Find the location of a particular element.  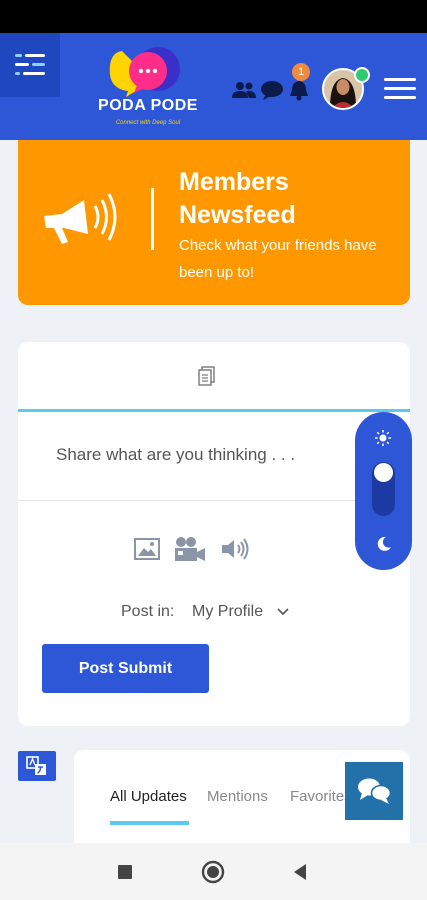

app-logo: PODA PODE Connect with Deep Soul is located at coordinates (148, 88).